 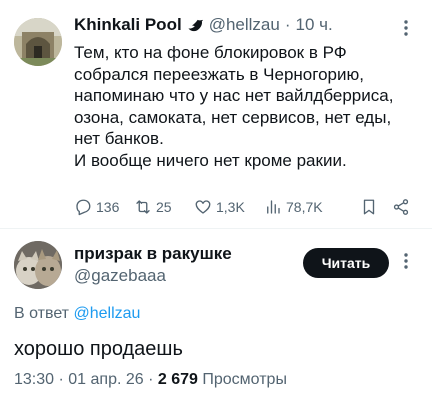 What do you see at coordinates (38, 265) in the screenshot?
I see `reply-author-avatar` at bounding box center [38, 265].